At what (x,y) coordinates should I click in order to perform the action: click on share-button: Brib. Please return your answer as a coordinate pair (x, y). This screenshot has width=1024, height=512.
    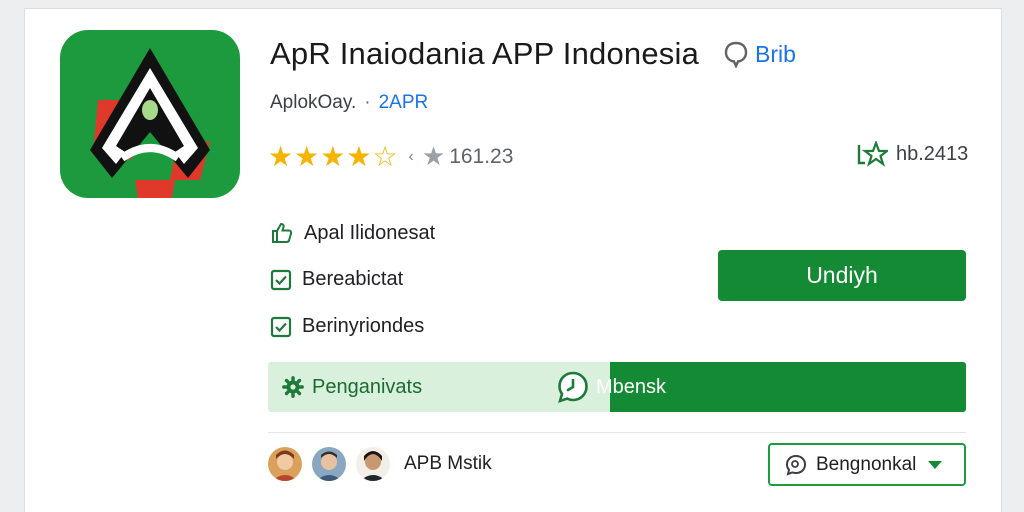
    Looking at the image, I should click on (759, 54).